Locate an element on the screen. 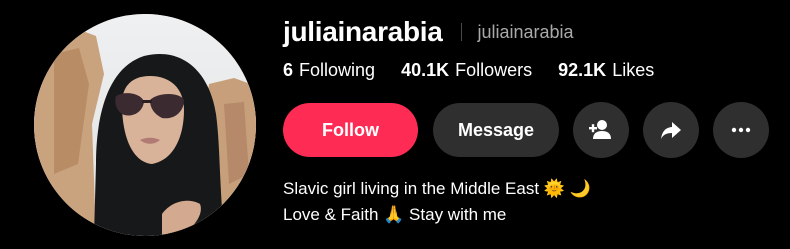 This screenshot has width=790, height=249. person-add-icon is located at coordinates (600, 129).